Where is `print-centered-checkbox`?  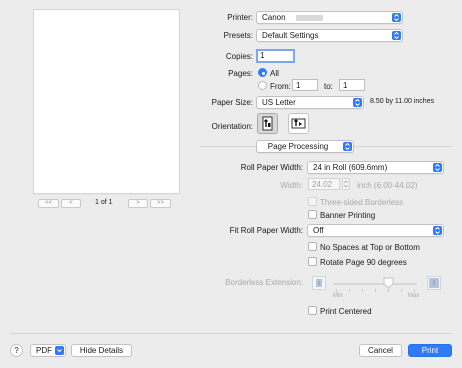
print-centered-checkbox is located at coordinates (312, 310).